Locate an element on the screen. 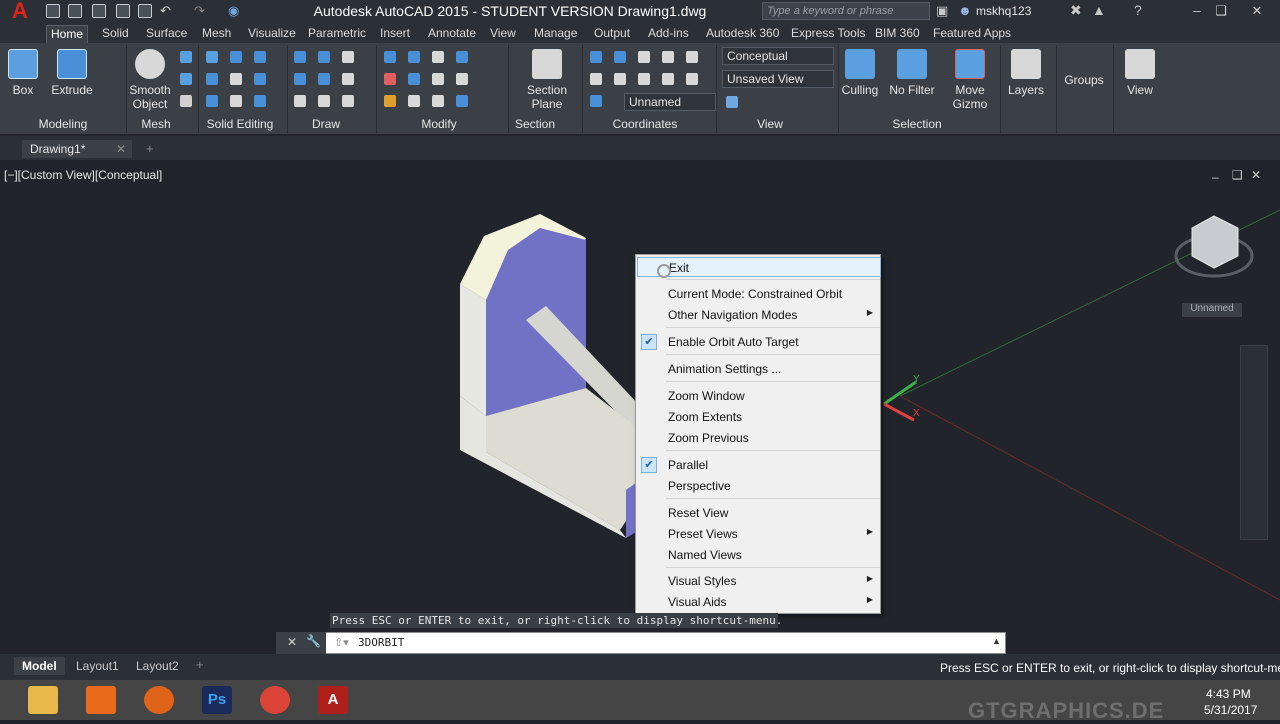  photoshop-icon: Ps is located at coordinates (217, 700).